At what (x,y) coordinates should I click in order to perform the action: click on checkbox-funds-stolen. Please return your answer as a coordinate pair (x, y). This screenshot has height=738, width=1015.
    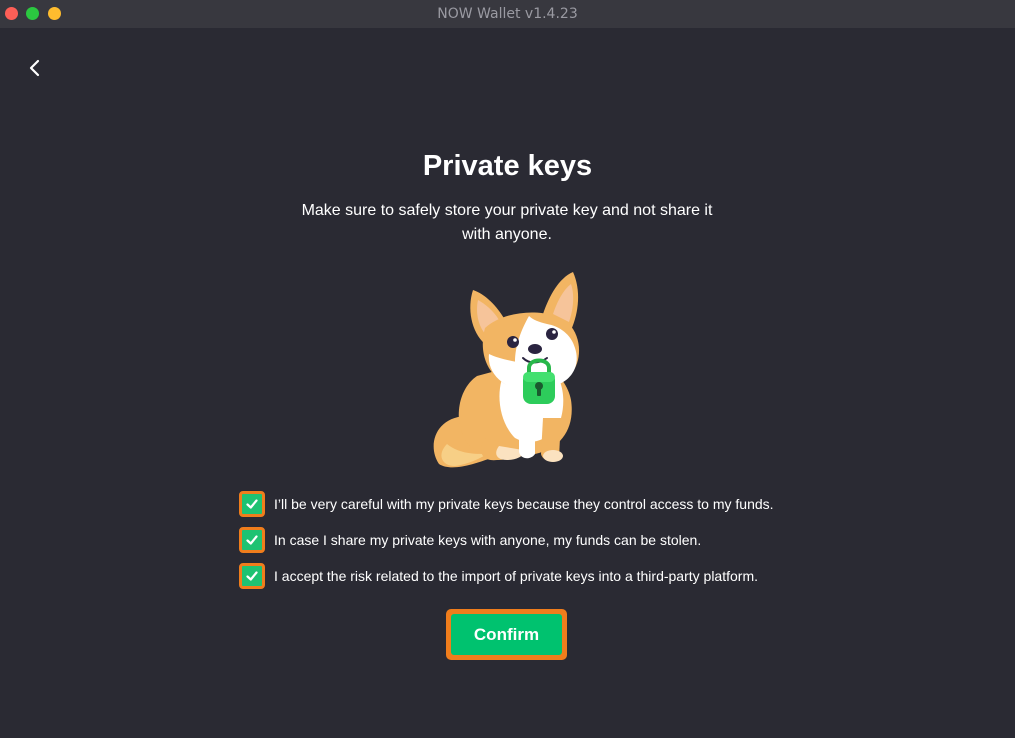
    Looking at the image, I should click on (252, 540).